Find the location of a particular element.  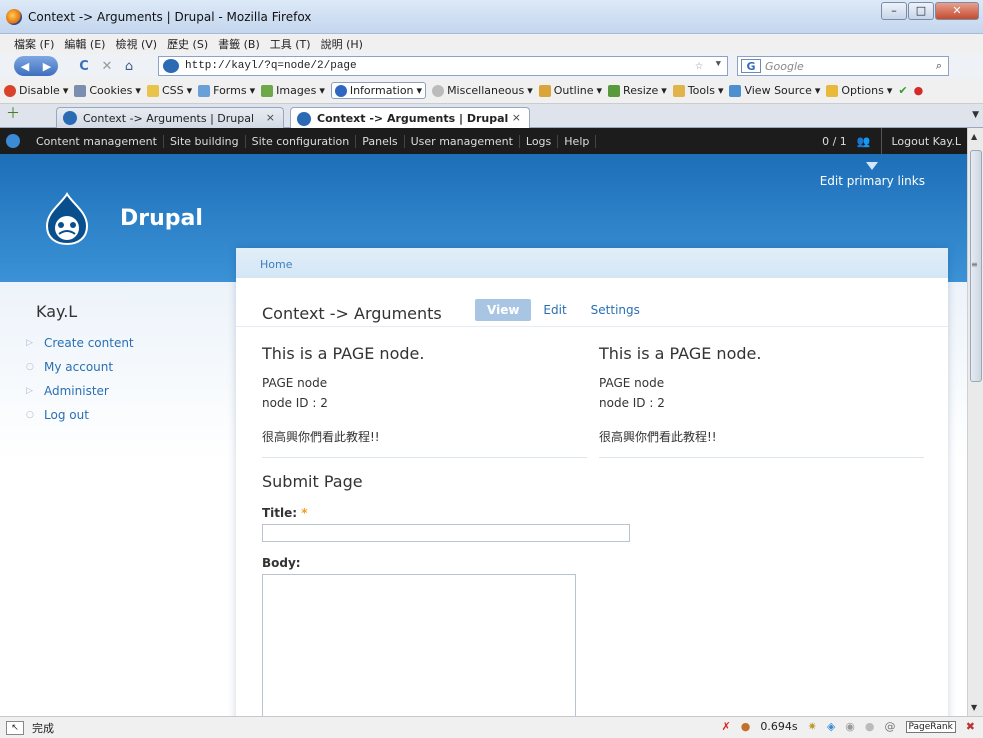

search-placeholder: Google is located at coordinates (784, 66).